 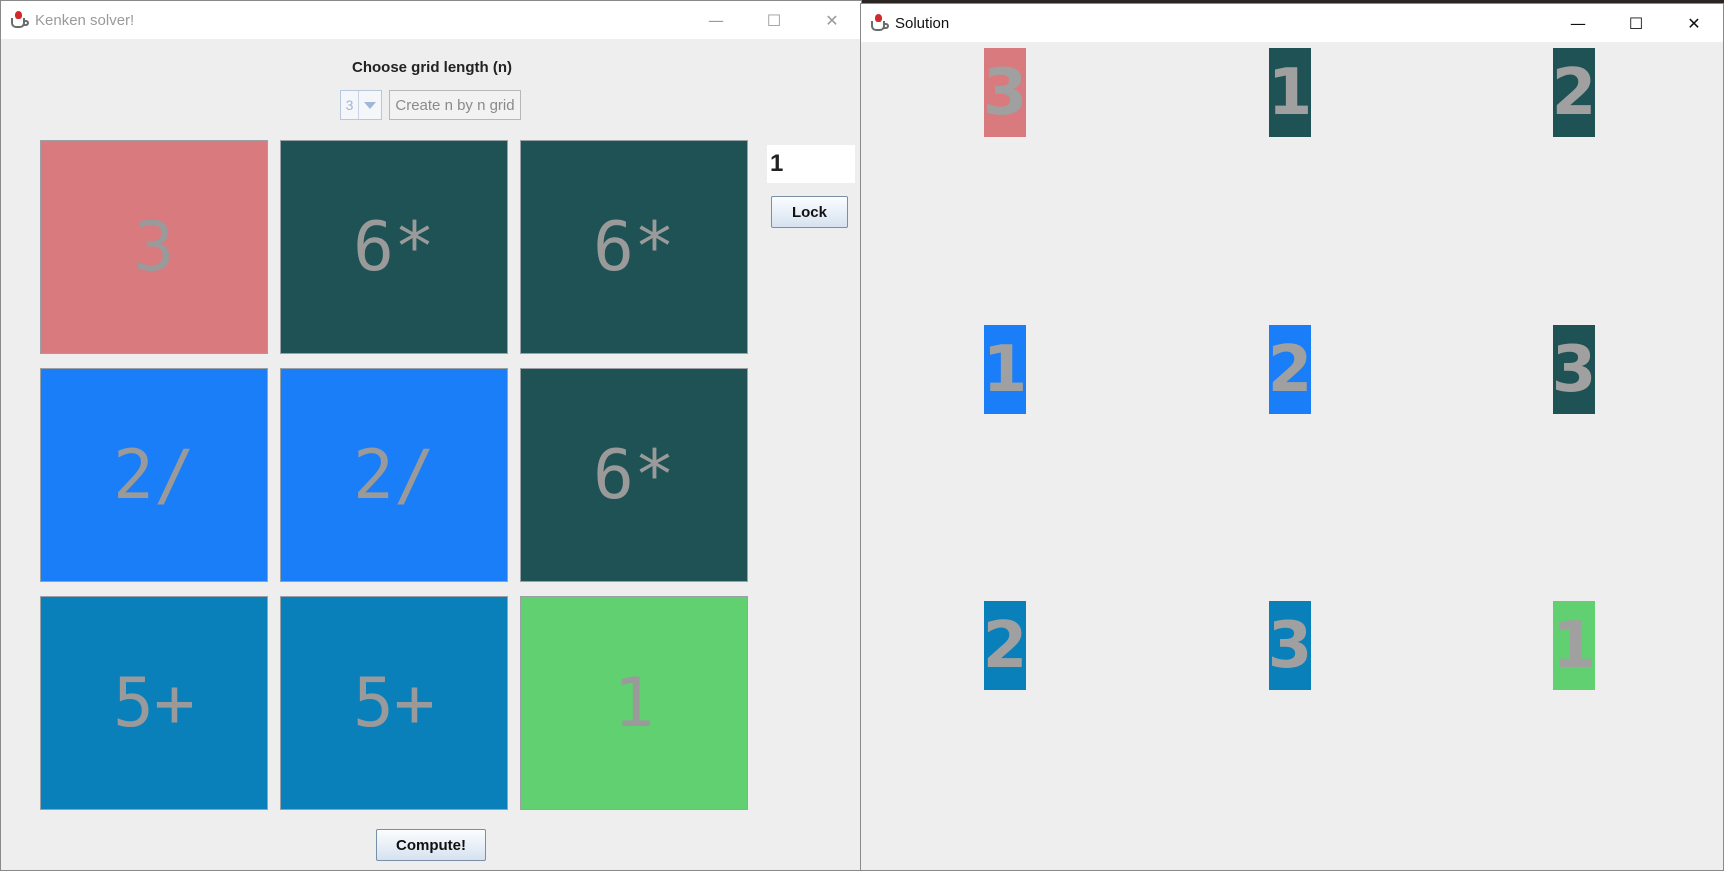 I want to click on create-grid-button: Create n by n grid, so click(x=455, y=105).